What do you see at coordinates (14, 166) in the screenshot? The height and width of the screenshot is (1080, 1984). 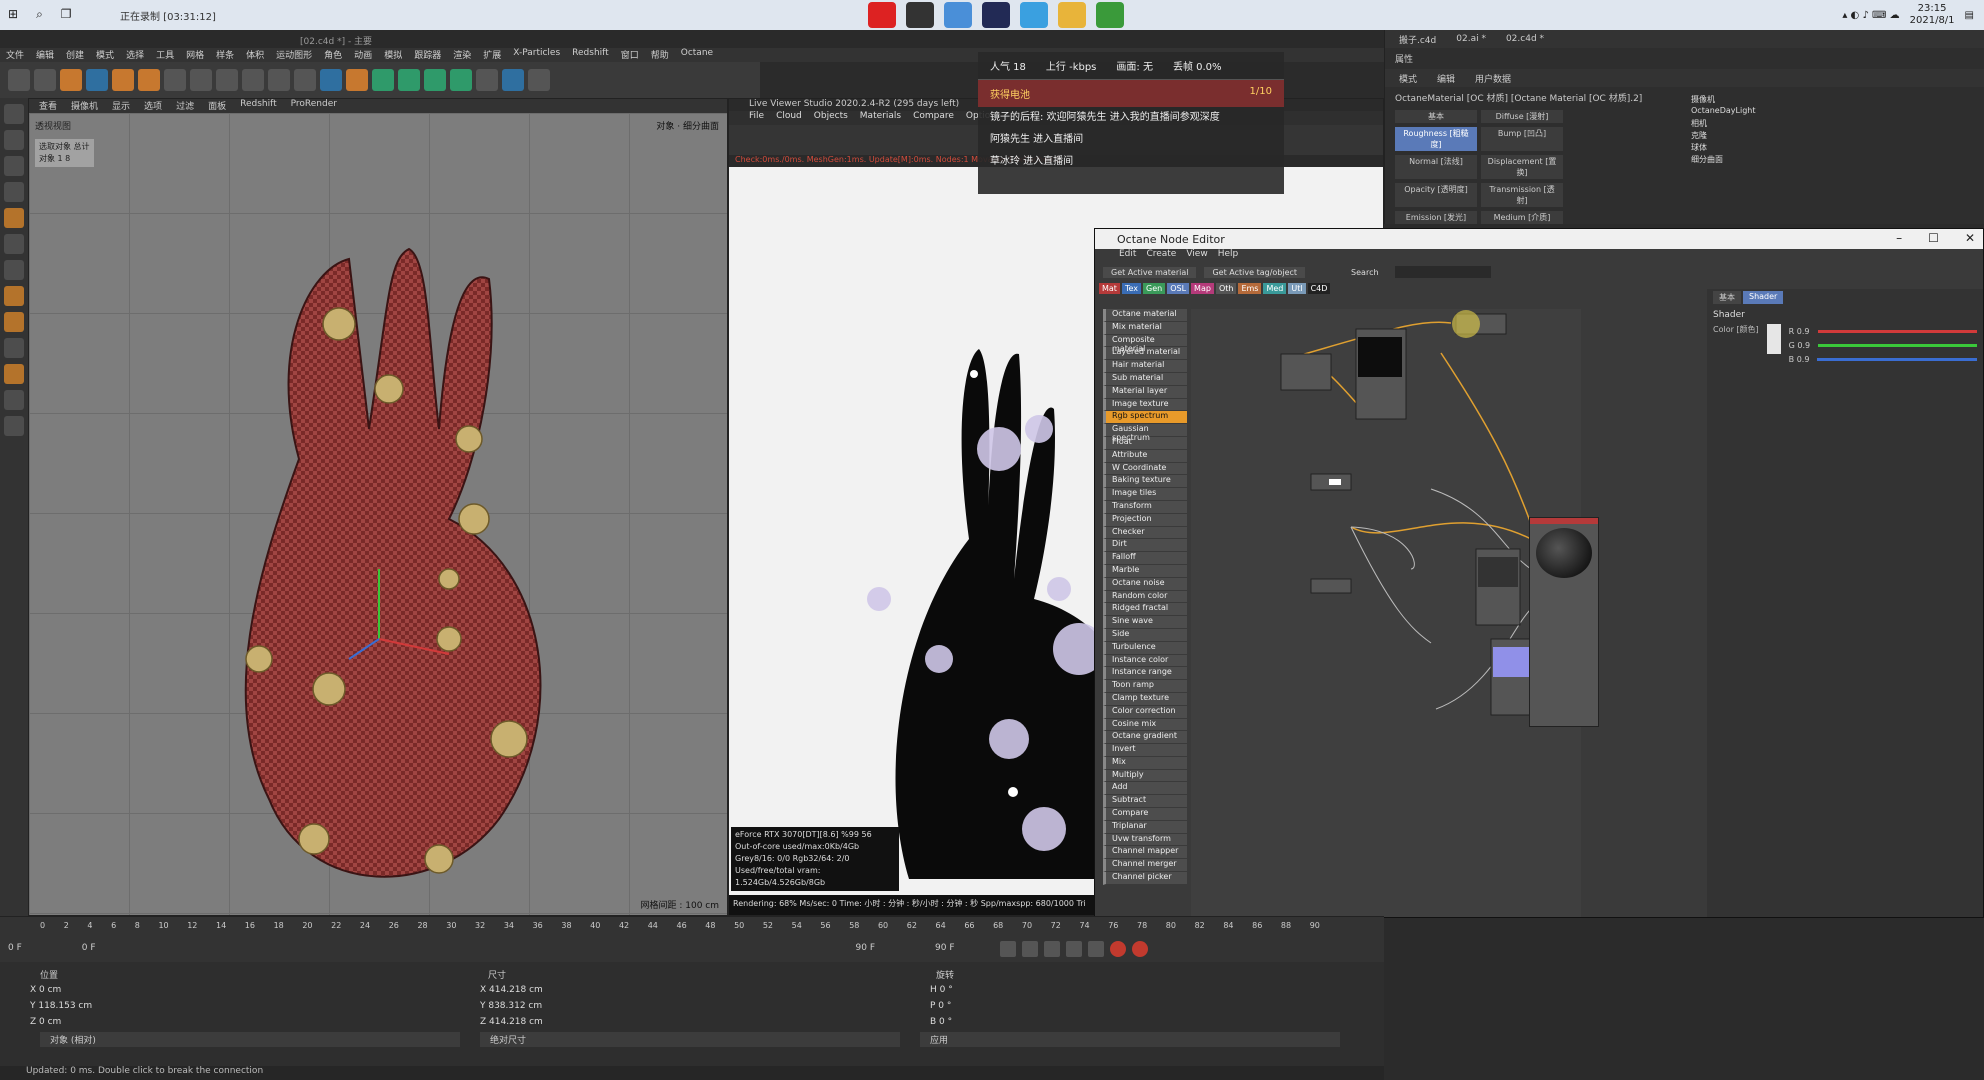 I see `point-mode-icon` at bounding box center [14, 166].